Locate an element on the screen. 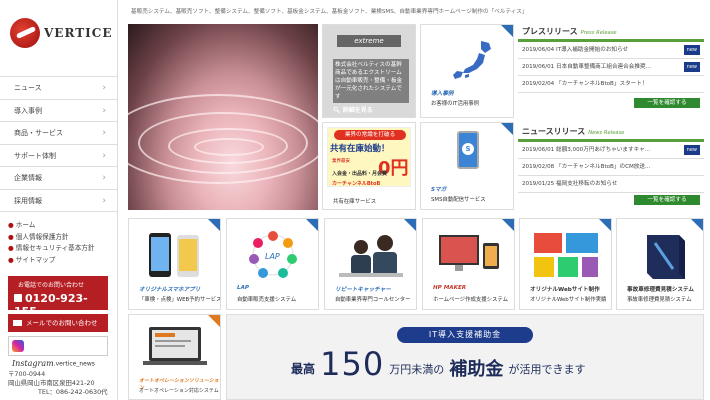  product-tile-web: オリジナルWebサイト制作 オリジナルWebサイト制作実績 is located at coordinates (565, 264).